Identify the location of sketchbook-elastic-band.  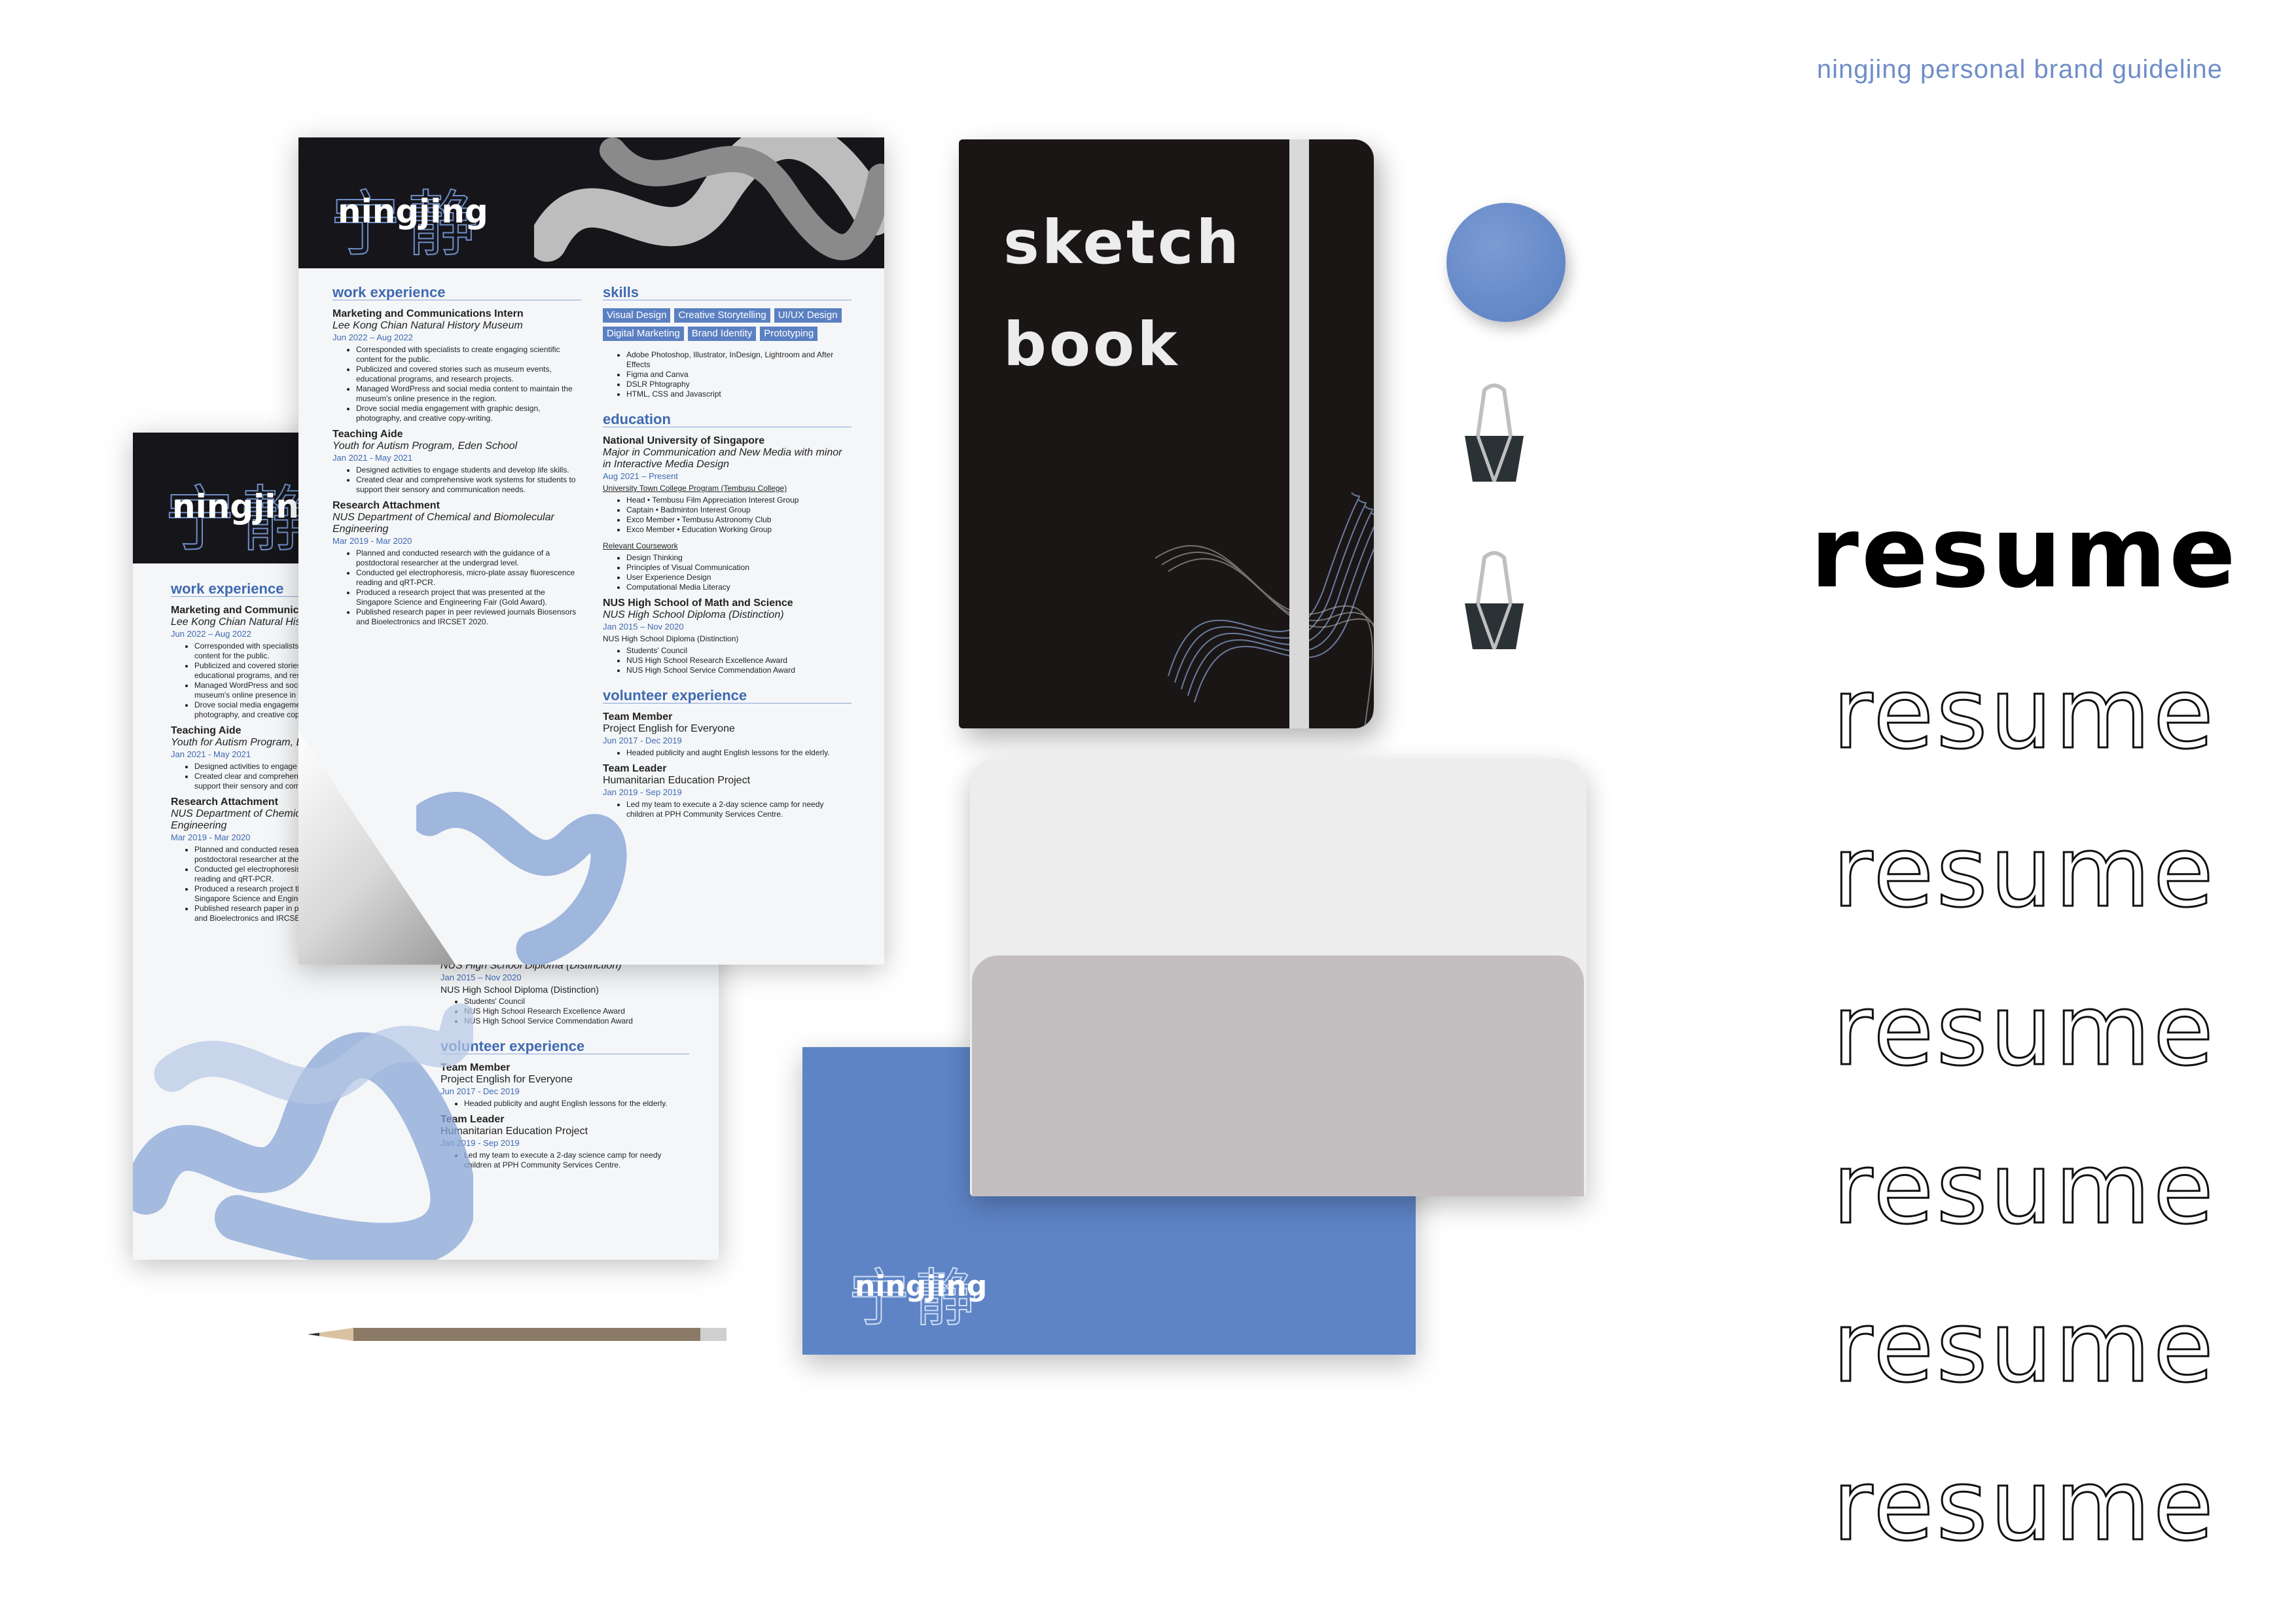
(1299, 434).